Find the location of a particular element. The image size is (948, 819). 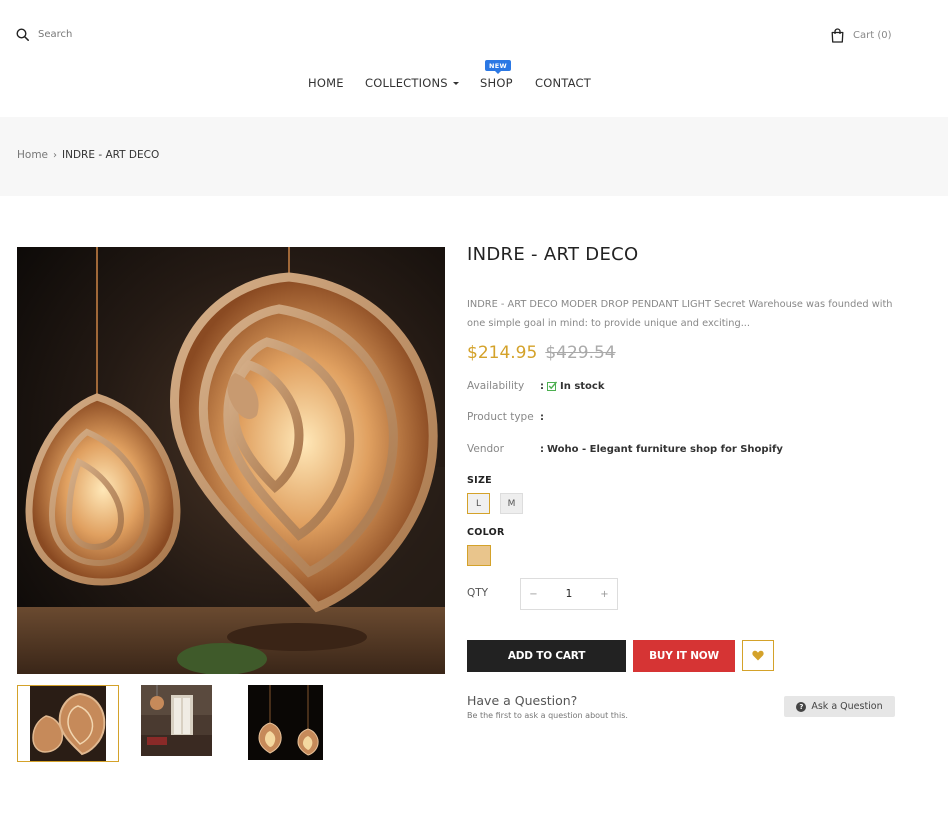

quantity-stepper: − 1 + is located at coordinates (569, 594).